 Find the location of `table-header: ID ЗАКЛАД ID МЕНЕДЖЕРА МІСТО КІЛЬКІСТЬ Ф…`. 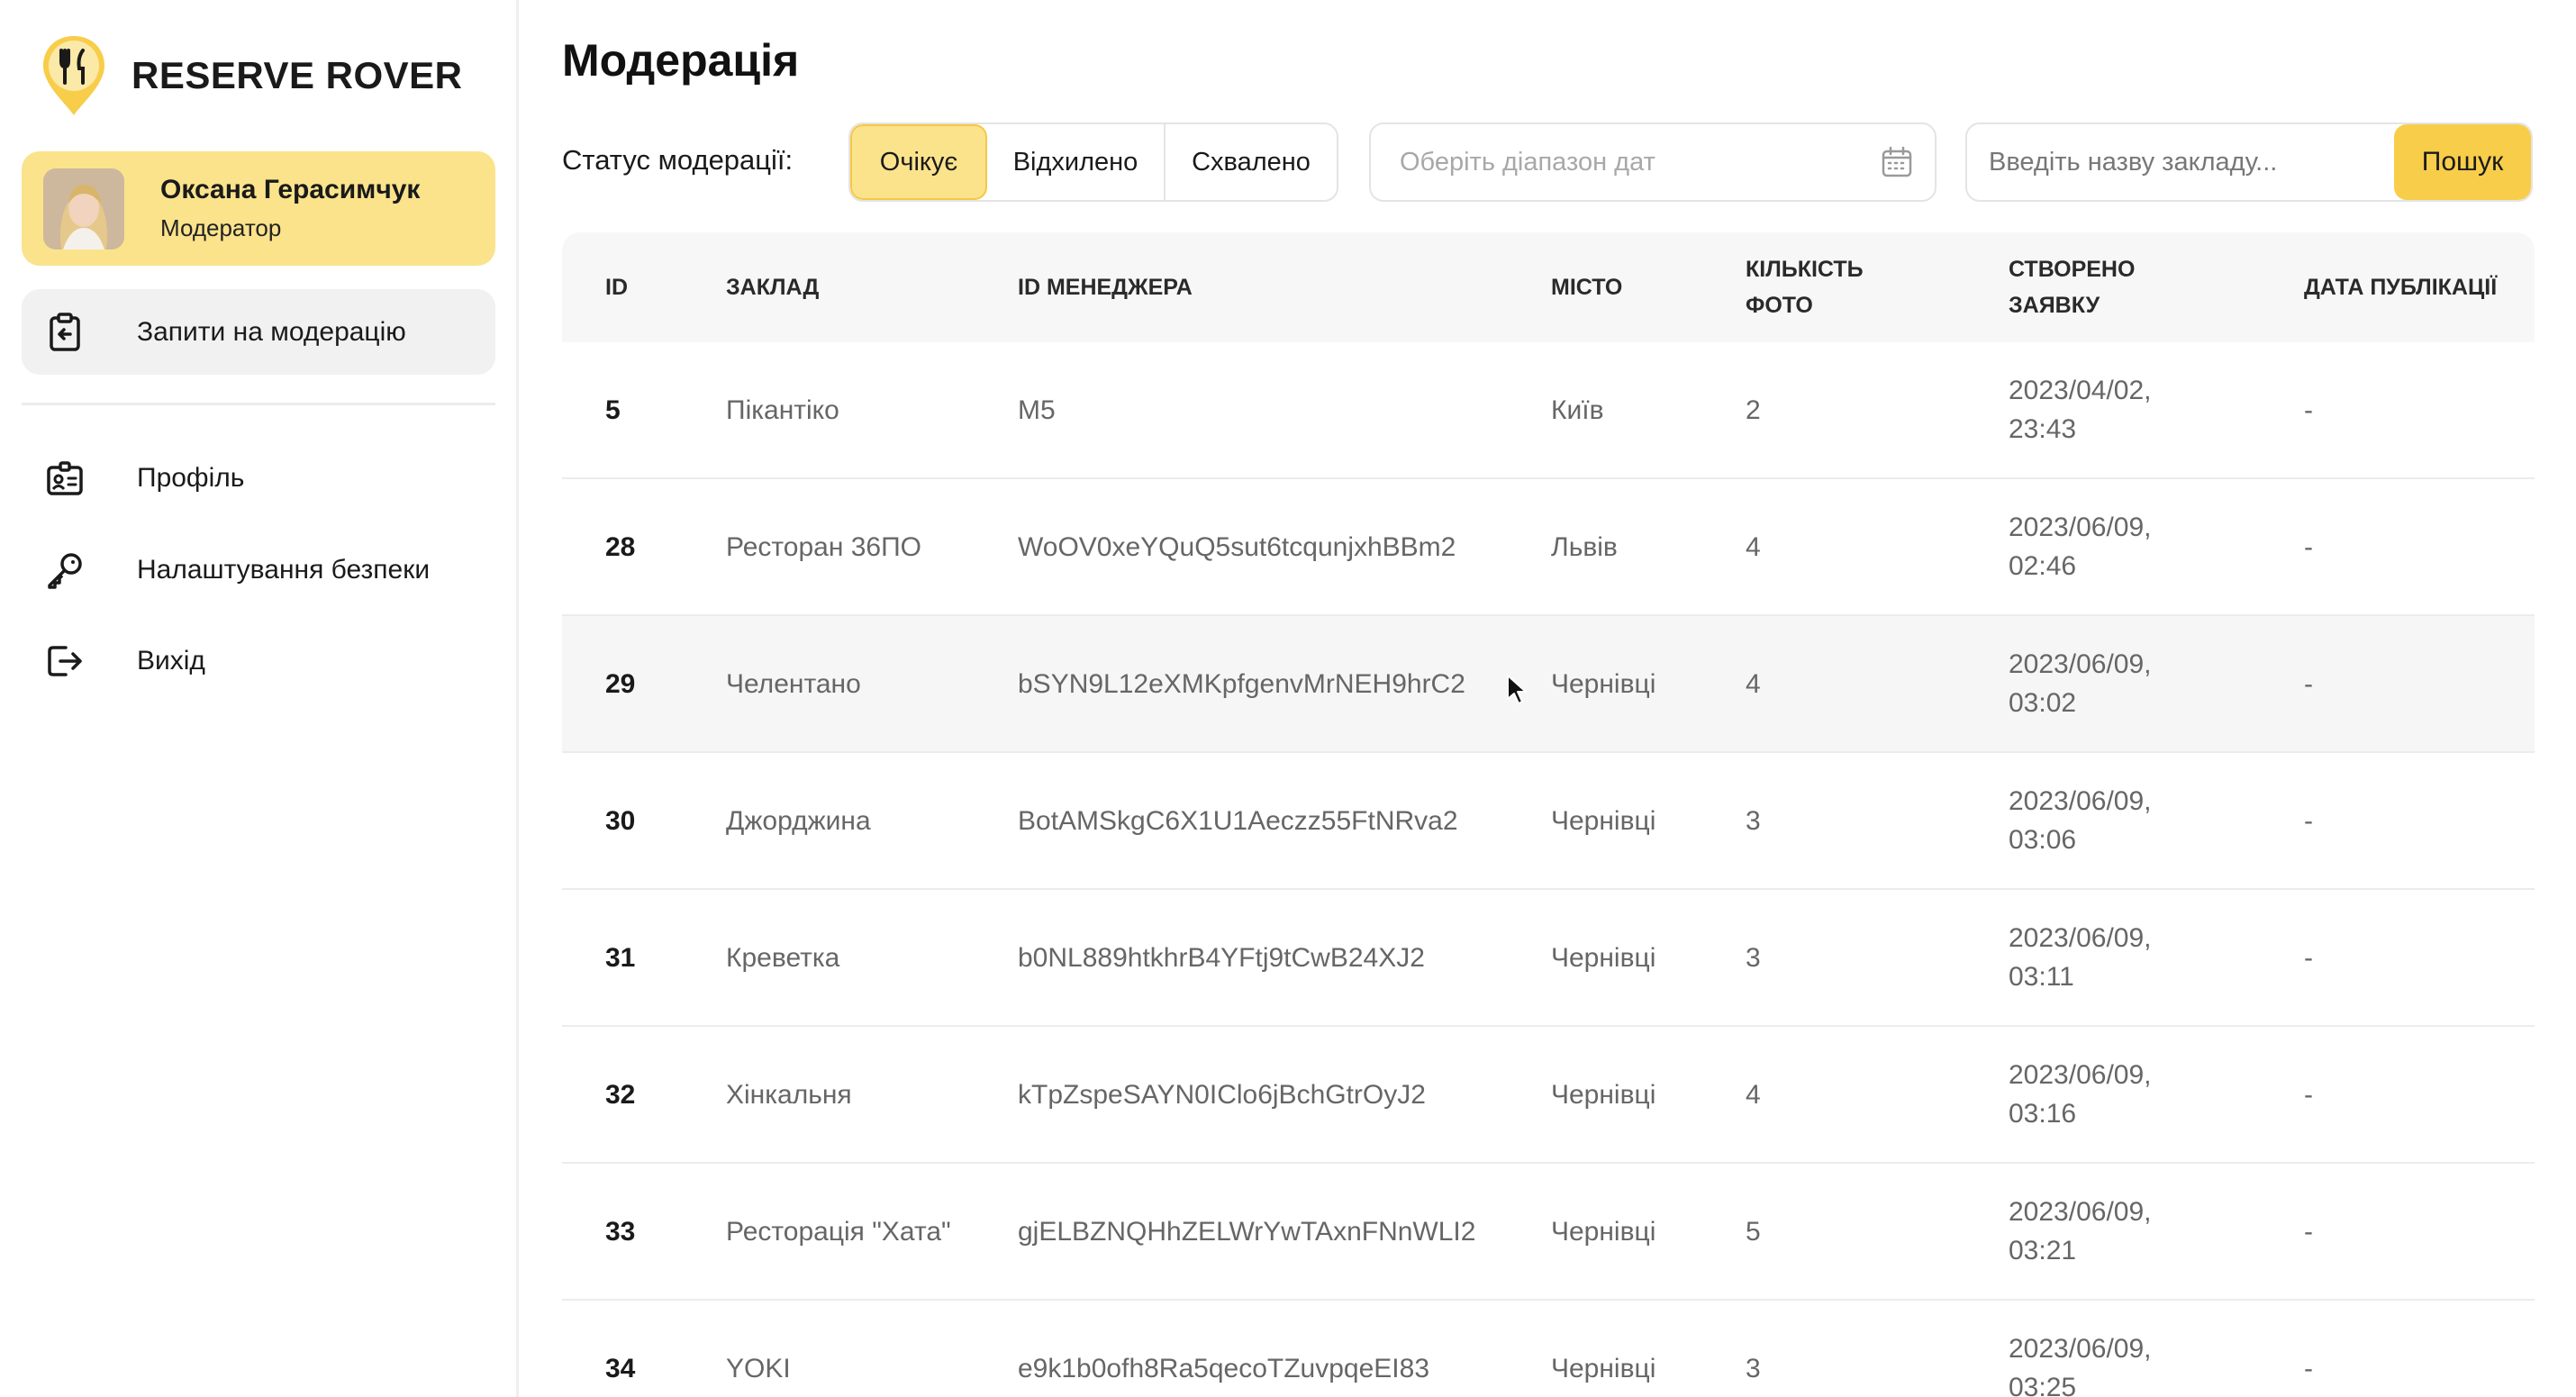

table-header: ID ЗАКЛАД ID МЕНЕДЖЕРА МІСТО КІЛЬКІСТЬ Ф… is located at coordinates (1549, 287).